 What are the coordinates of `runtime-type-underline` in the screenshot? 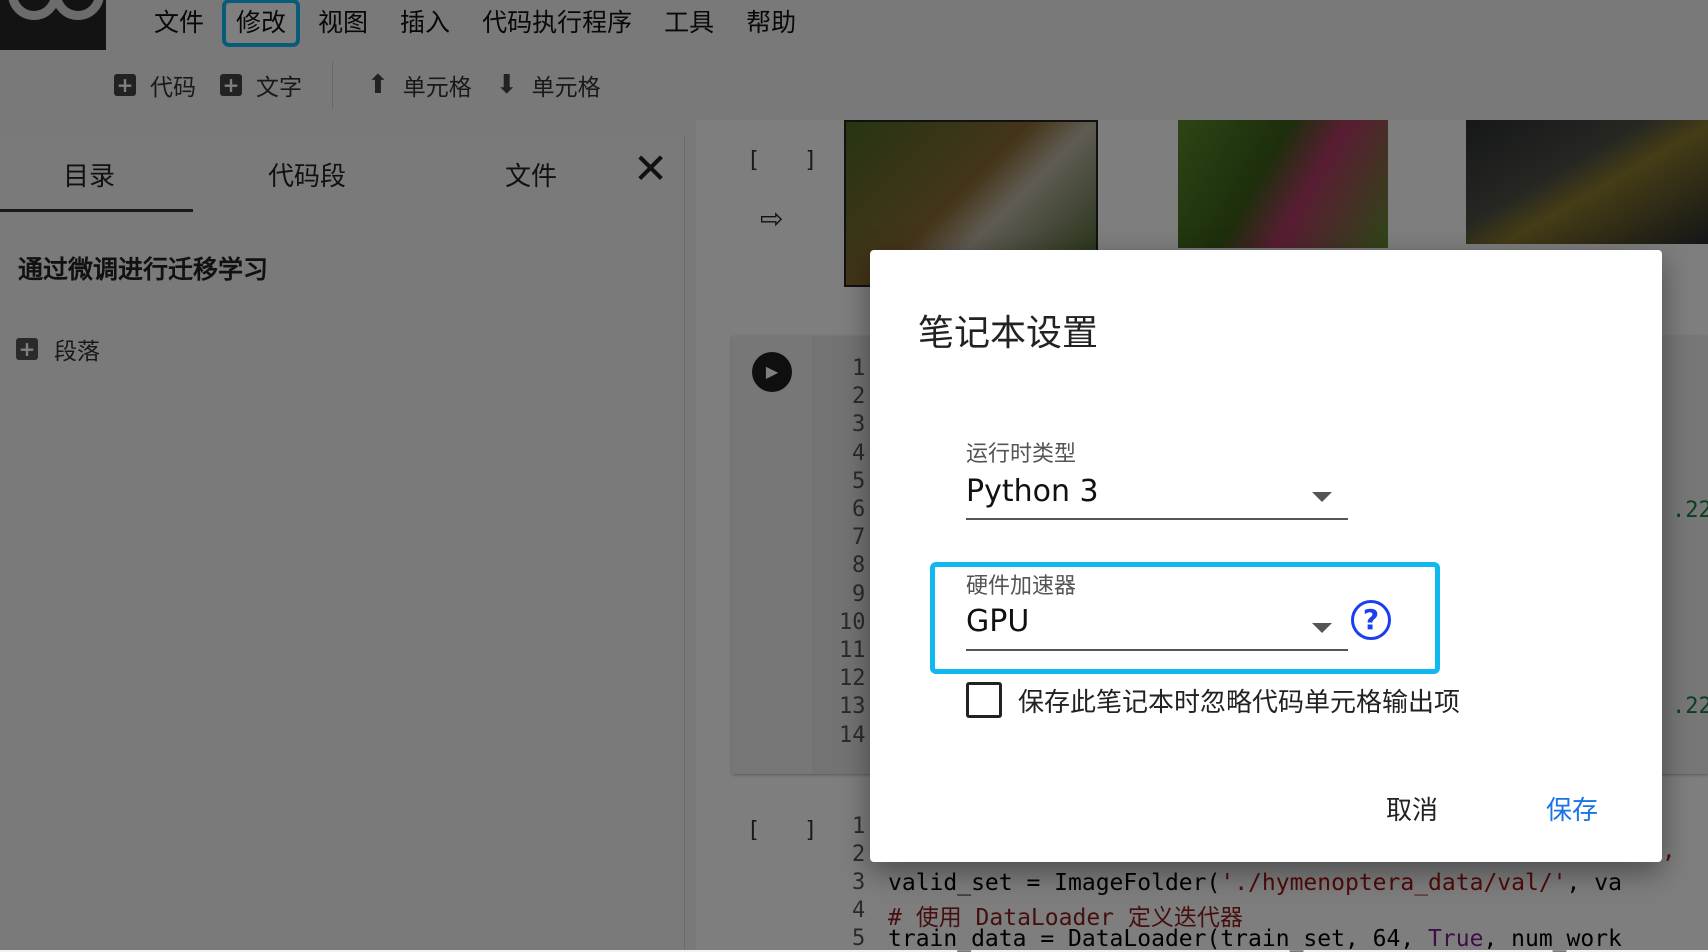 It's located at (1157, 519).